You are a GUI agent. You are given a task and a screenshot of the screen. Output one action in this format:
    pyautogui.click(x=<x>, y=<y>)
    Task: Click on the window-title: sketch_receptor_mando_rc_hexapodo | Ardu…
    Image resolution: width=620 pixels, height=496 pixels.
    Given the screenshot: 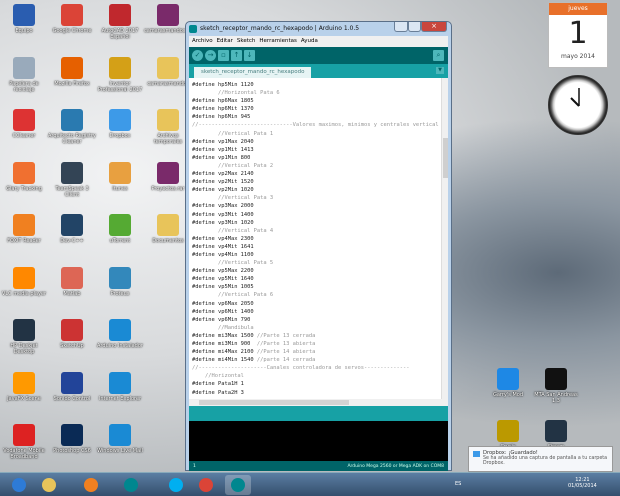 What is the action you would take?
    pyautogui.click(x=280, y=28)
    